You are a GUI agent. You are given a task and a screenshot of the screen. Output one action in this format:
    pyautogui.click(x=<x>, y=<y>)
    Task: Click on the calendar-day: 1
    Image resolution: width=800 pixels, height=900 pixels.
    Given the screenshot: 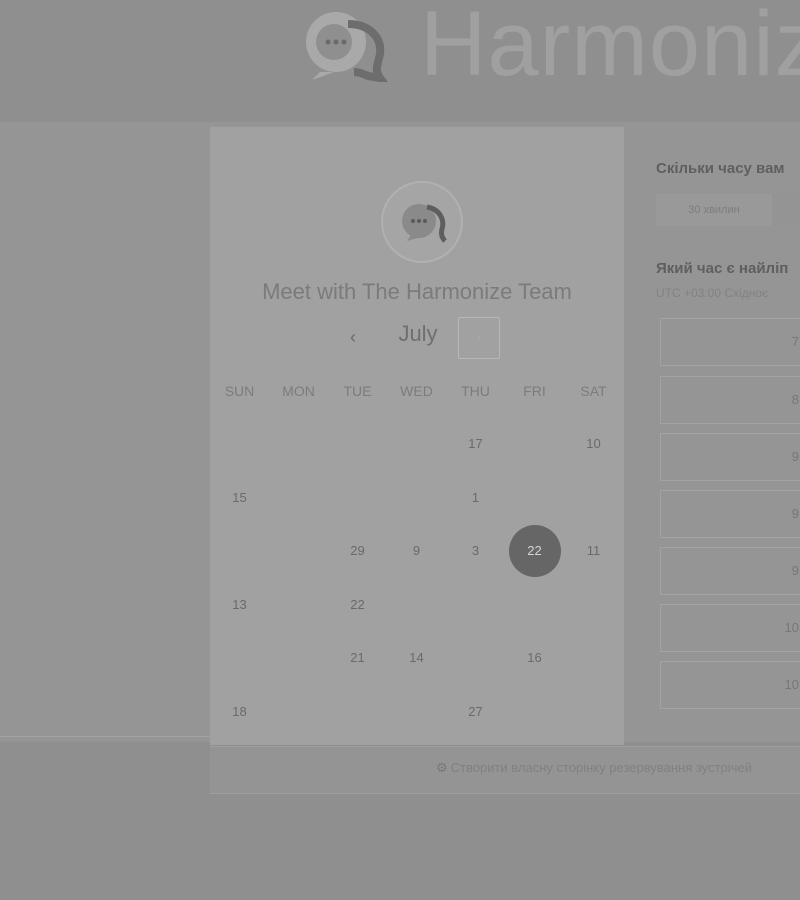 What is the action you would take?
    pyautogui.click(x=475, y=500)
    